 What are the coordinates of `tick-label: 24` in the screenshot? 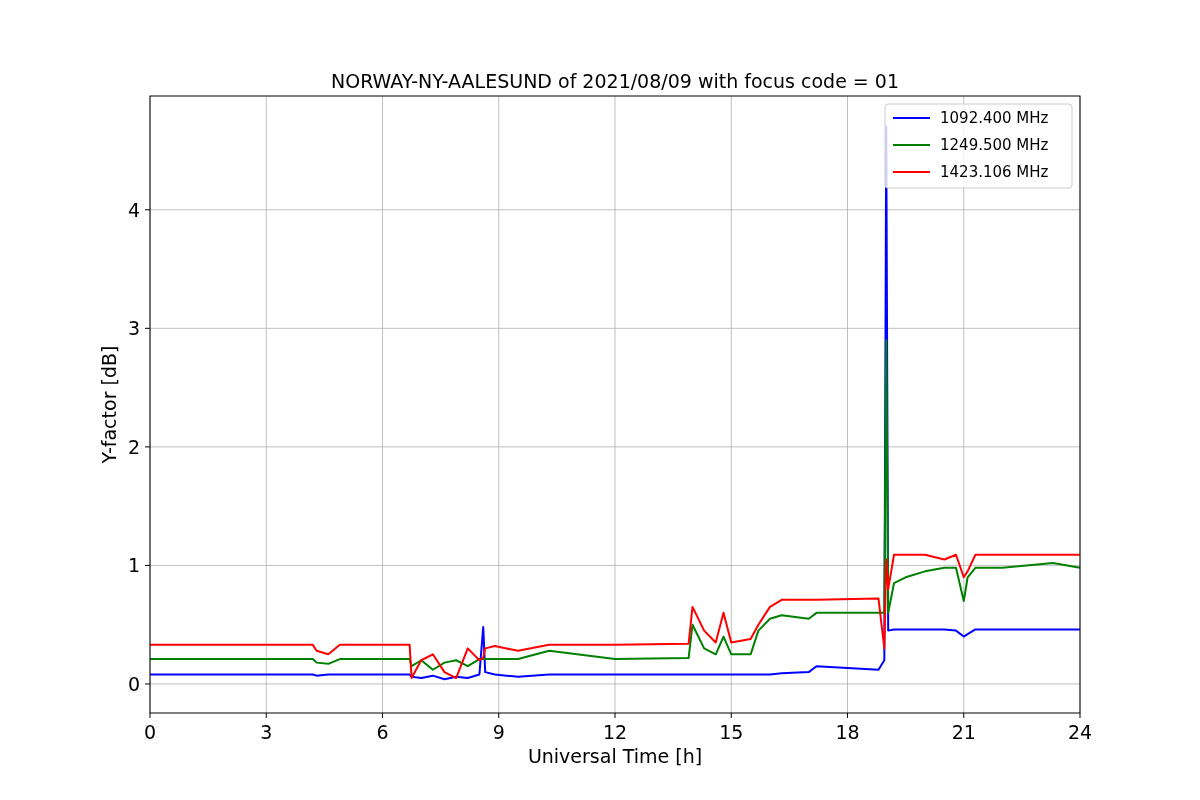 It's located at (1080, 732).